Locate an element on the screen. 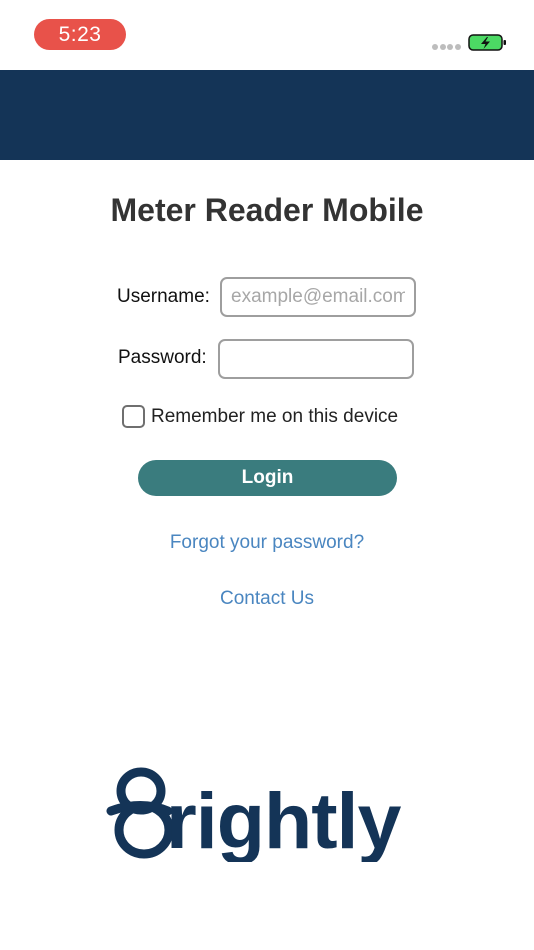  login-button: Login is located at coordinates (267, 478).